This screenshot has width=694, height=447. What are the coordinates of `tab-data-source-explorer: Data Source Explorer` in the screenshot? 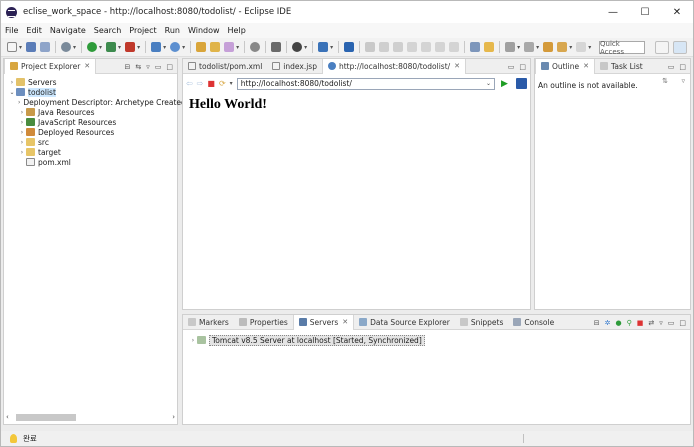 It's located at (404, 322).